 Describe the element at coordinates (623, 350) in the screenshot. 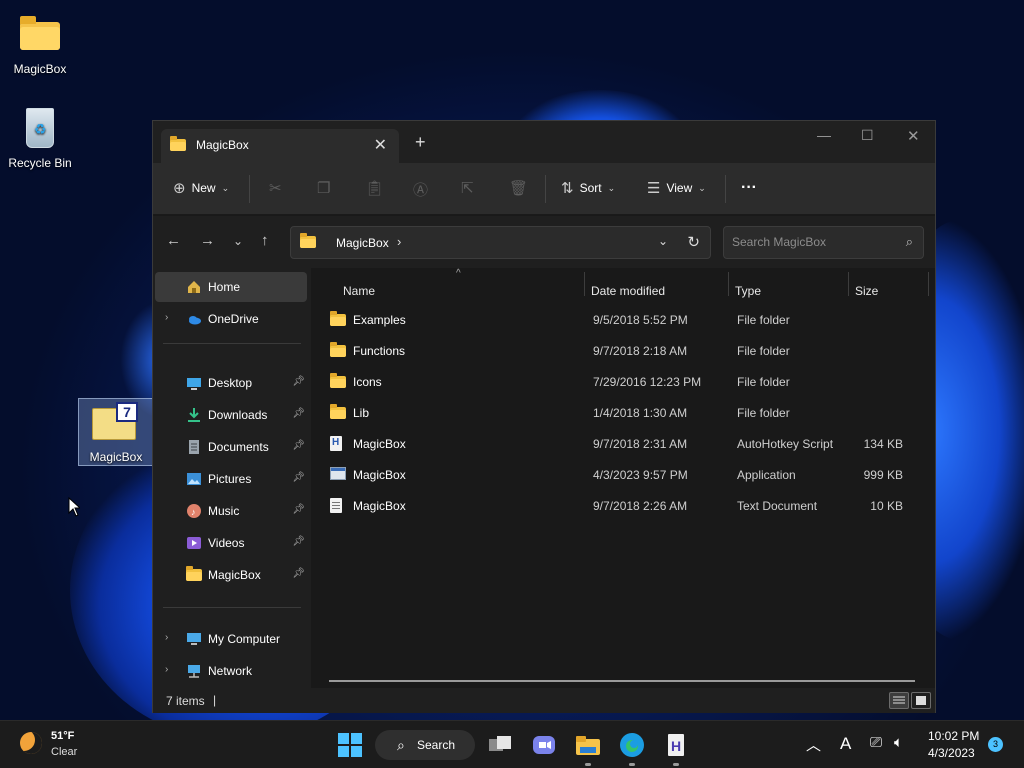

I see `file-row: Functions 9/7/2018 2:18 AM File folder` at that location.